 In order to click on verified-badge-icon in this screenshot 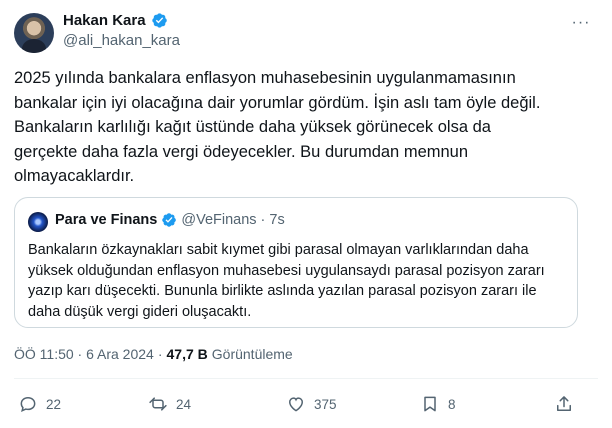, I will do `click(159, 20)`.